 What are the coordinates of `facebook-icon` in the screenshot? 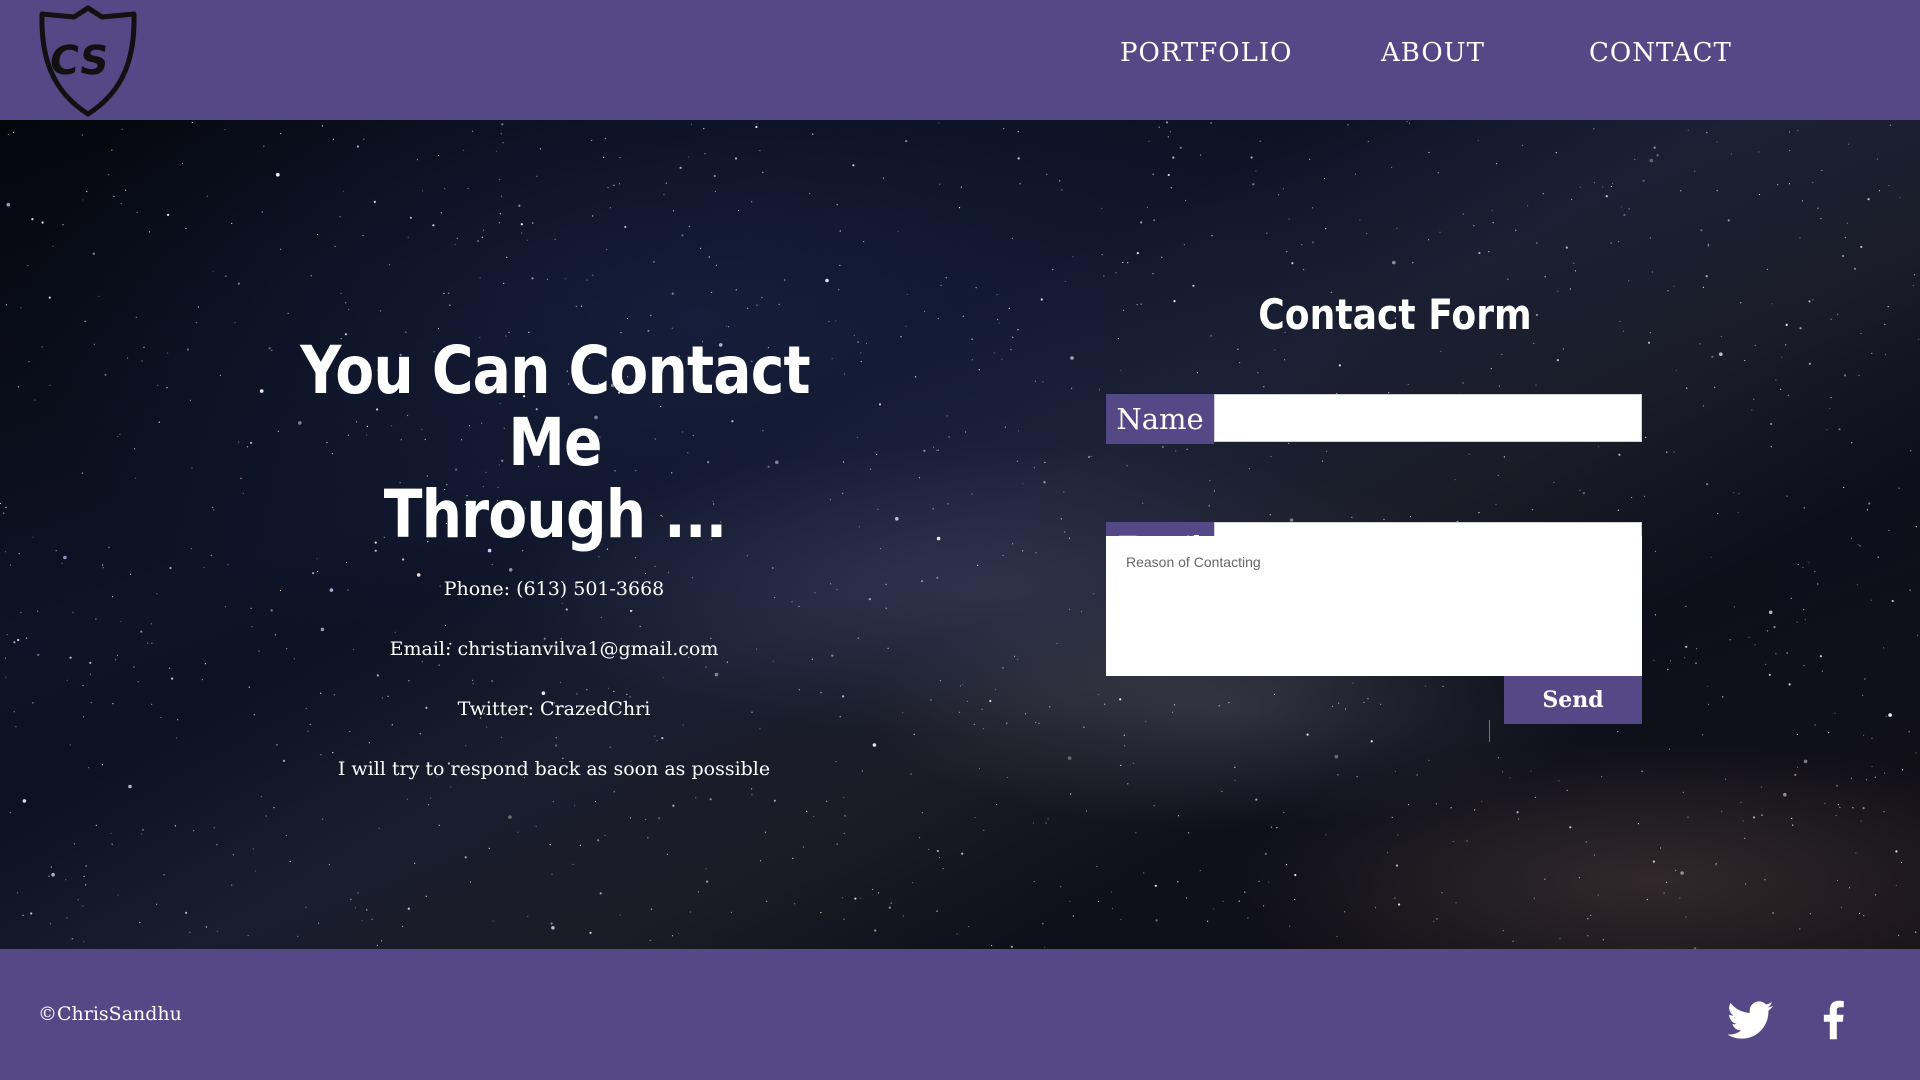 It's located at (1834, 1020).